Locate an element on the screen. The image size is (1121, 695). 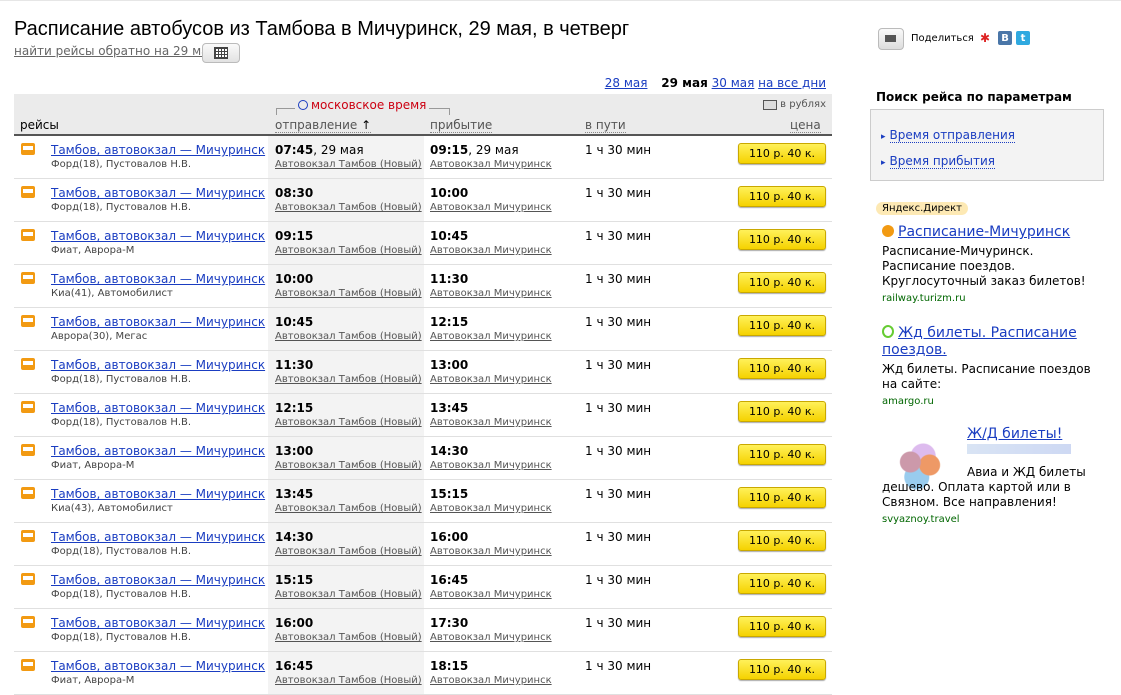
date-next-link: 30 мая is located at coordinates (733, 83).